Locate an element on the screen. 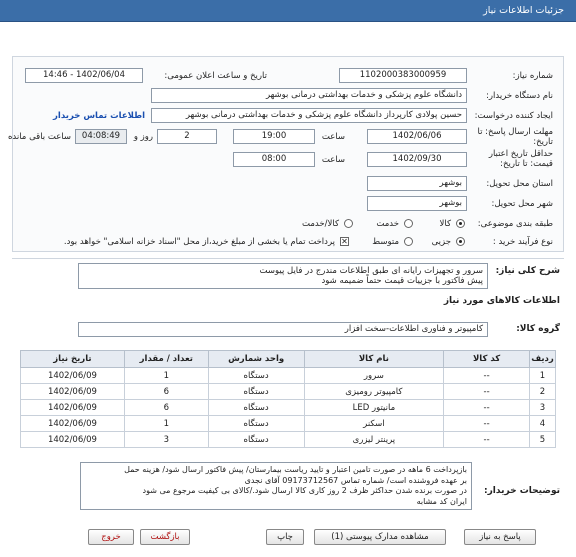 The height and width of the screenshot is (557, 576). process-label: نوع فرآیند خرید : is located at coordinates (522, 242).